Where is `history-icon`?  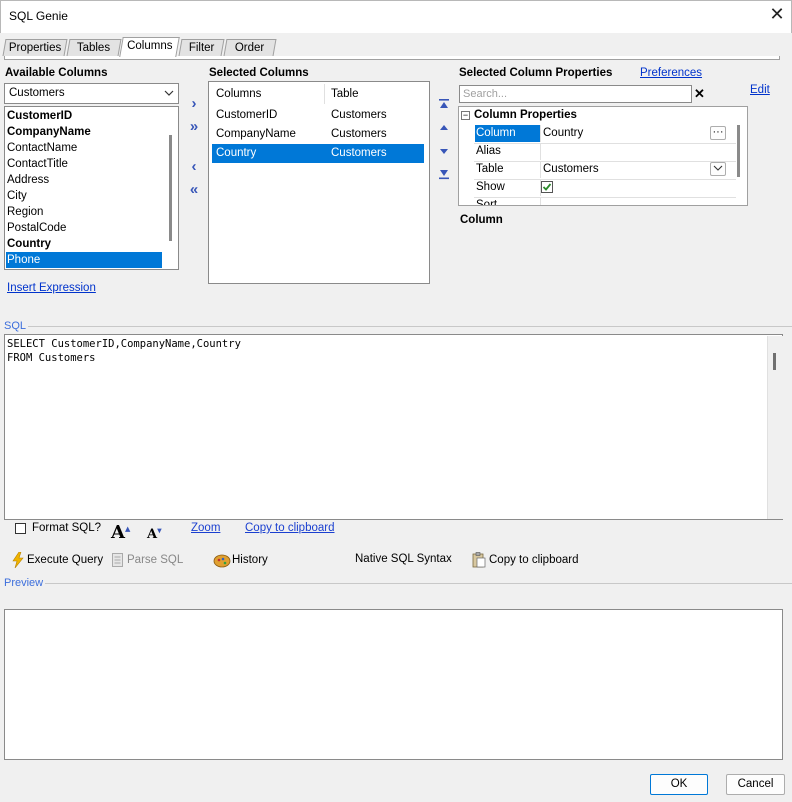 history-icon is located at coordinates (222, 561).